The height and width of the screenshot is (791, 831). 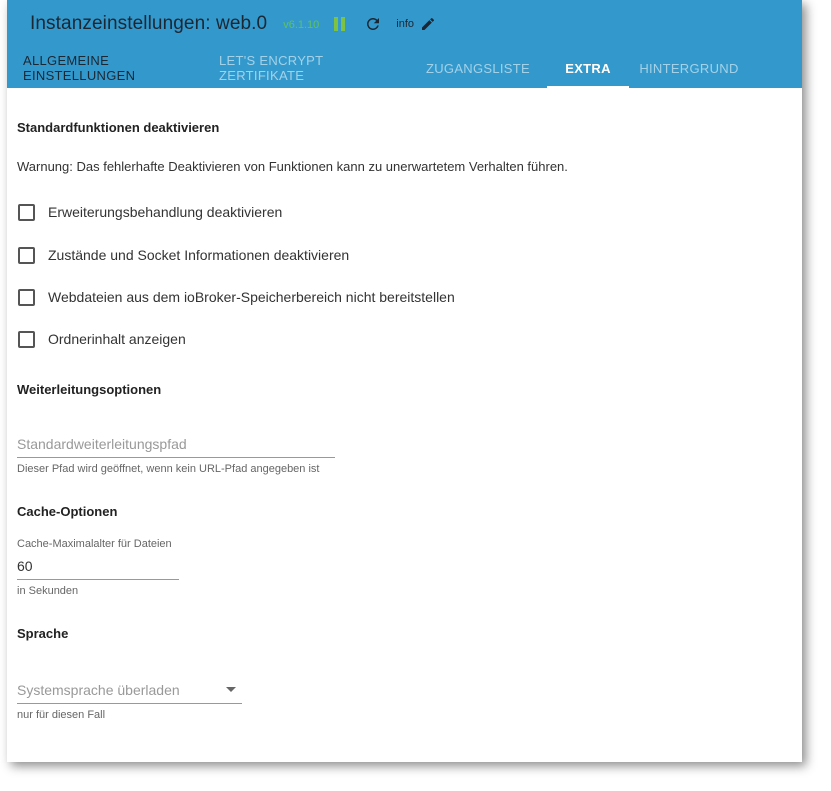 I want to click on cache-label: Cache-Maximalalter für Dateien, so click(x=94, y=544).